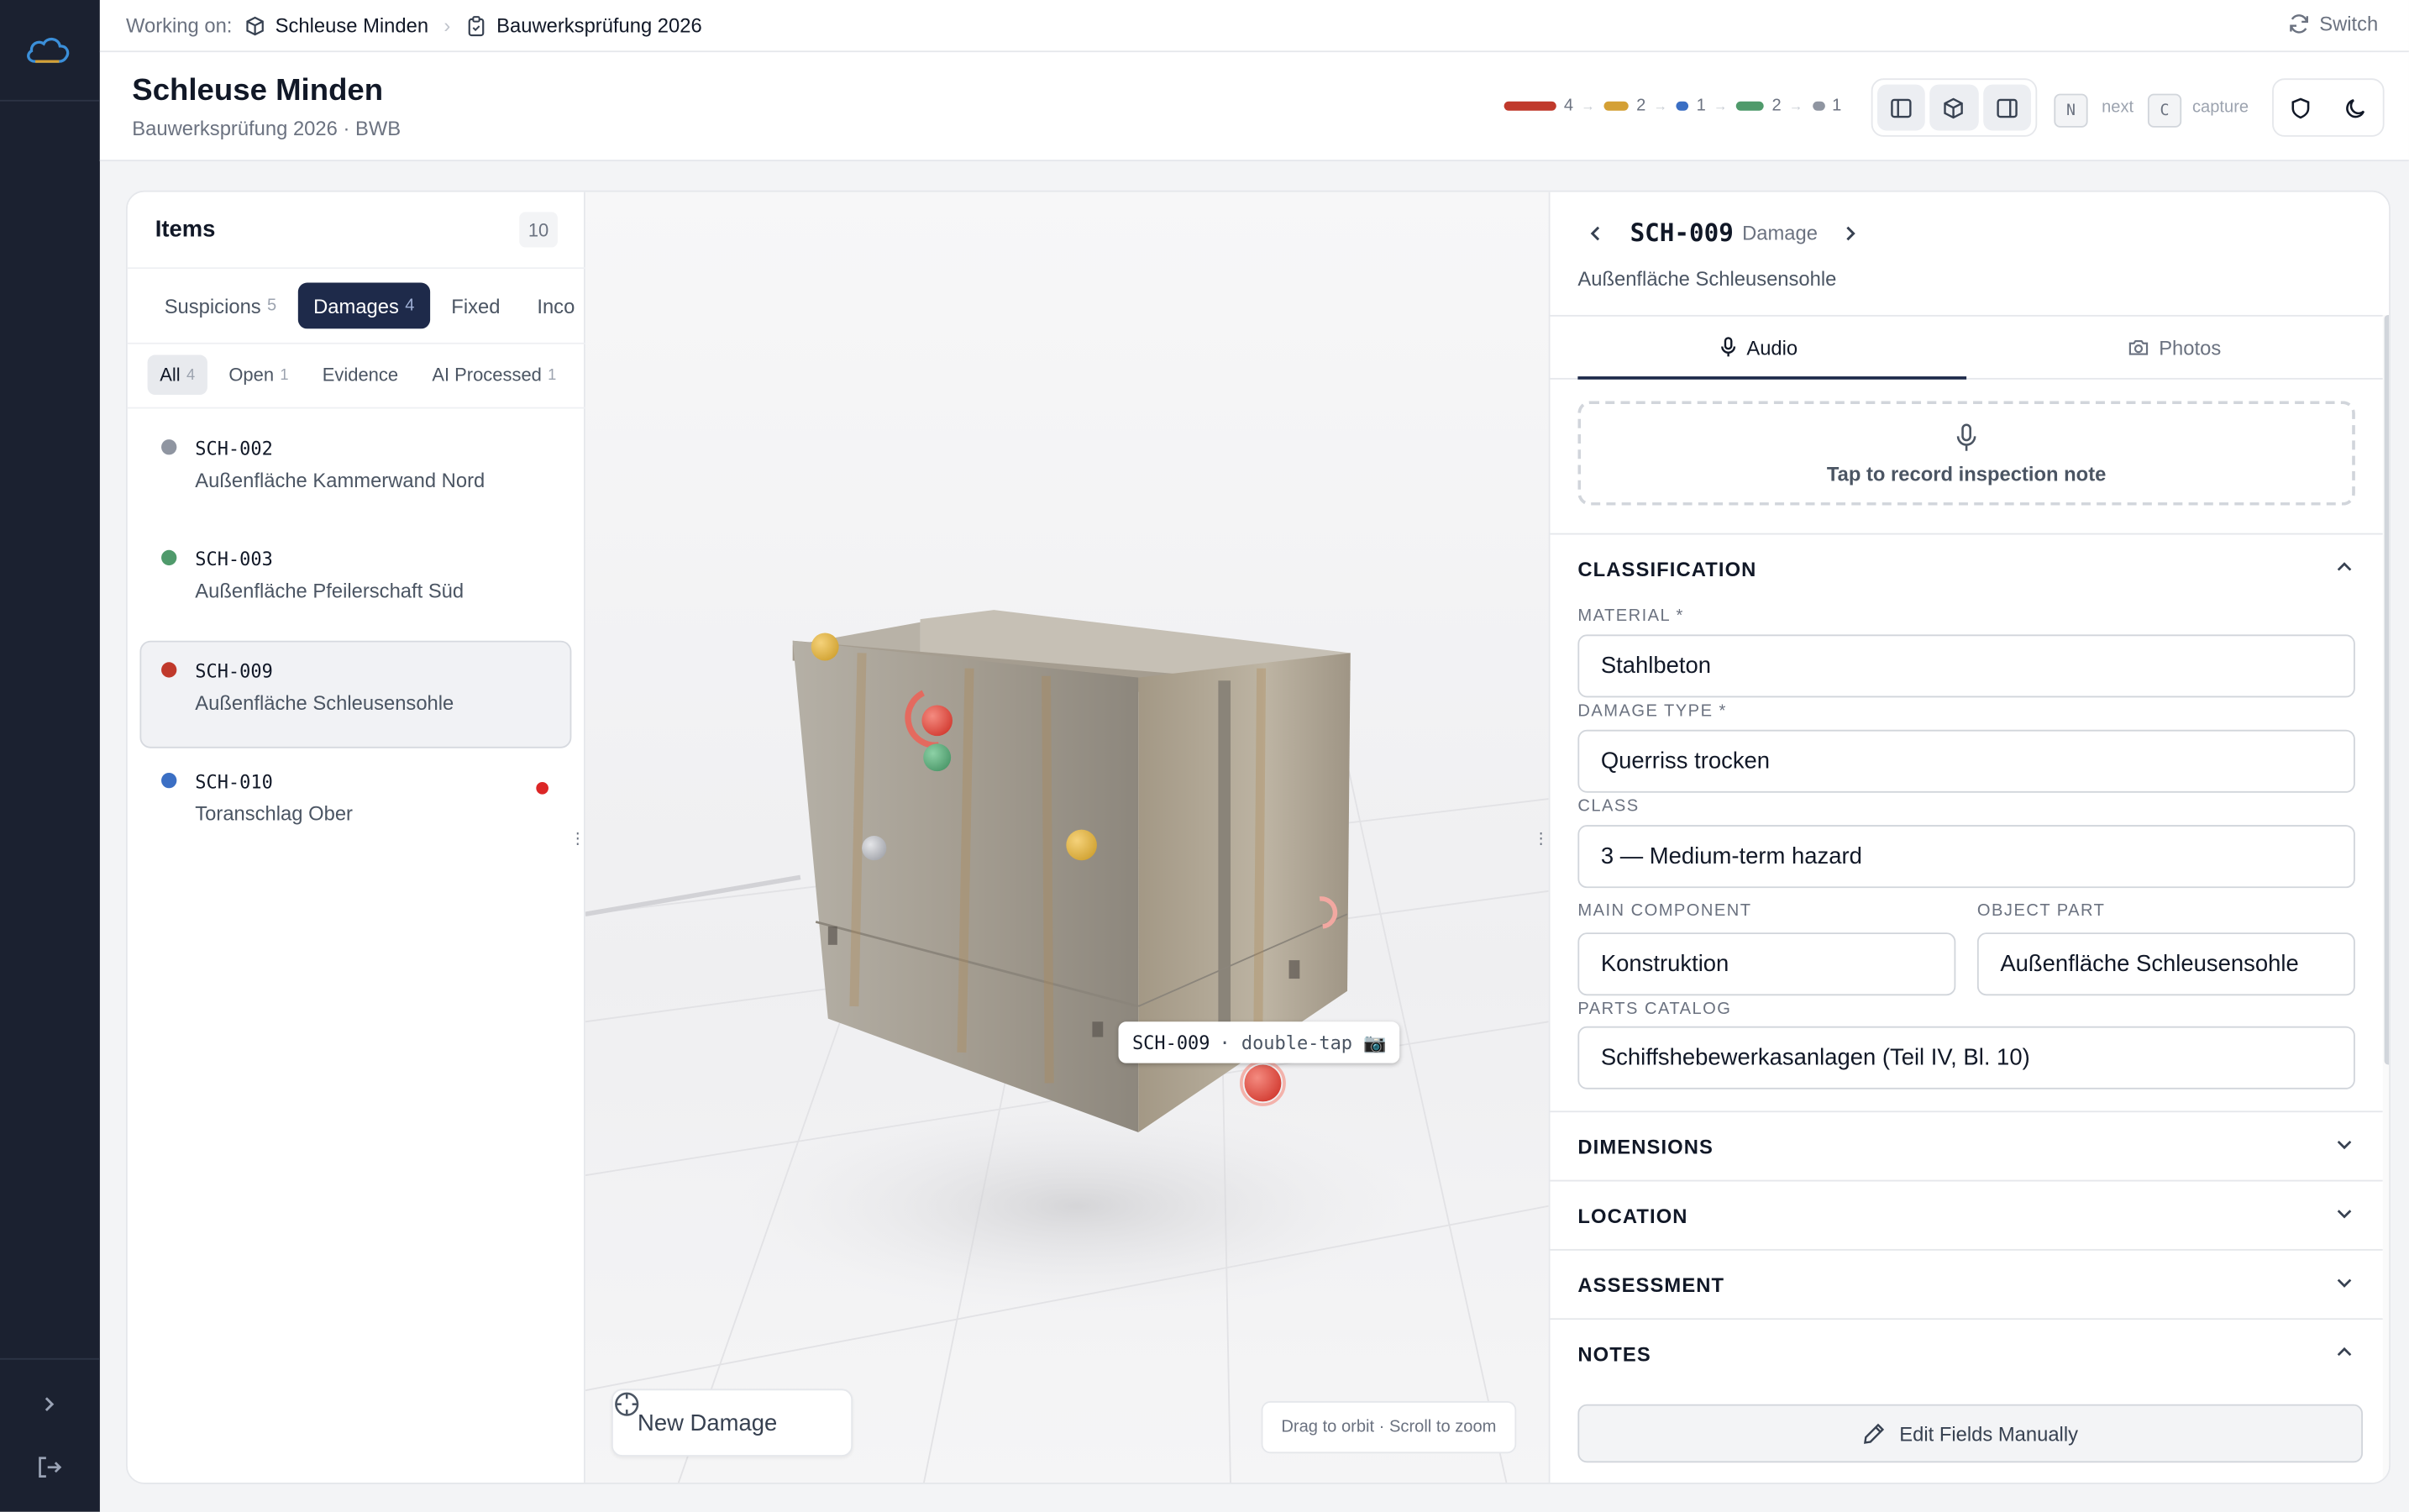 The image size is (2409, 1512). What do you see at coordinates (1967, 473) in the screenshot?
I see `record-note-label: Tap to record inspection note` at bounding box center [1967, 473].